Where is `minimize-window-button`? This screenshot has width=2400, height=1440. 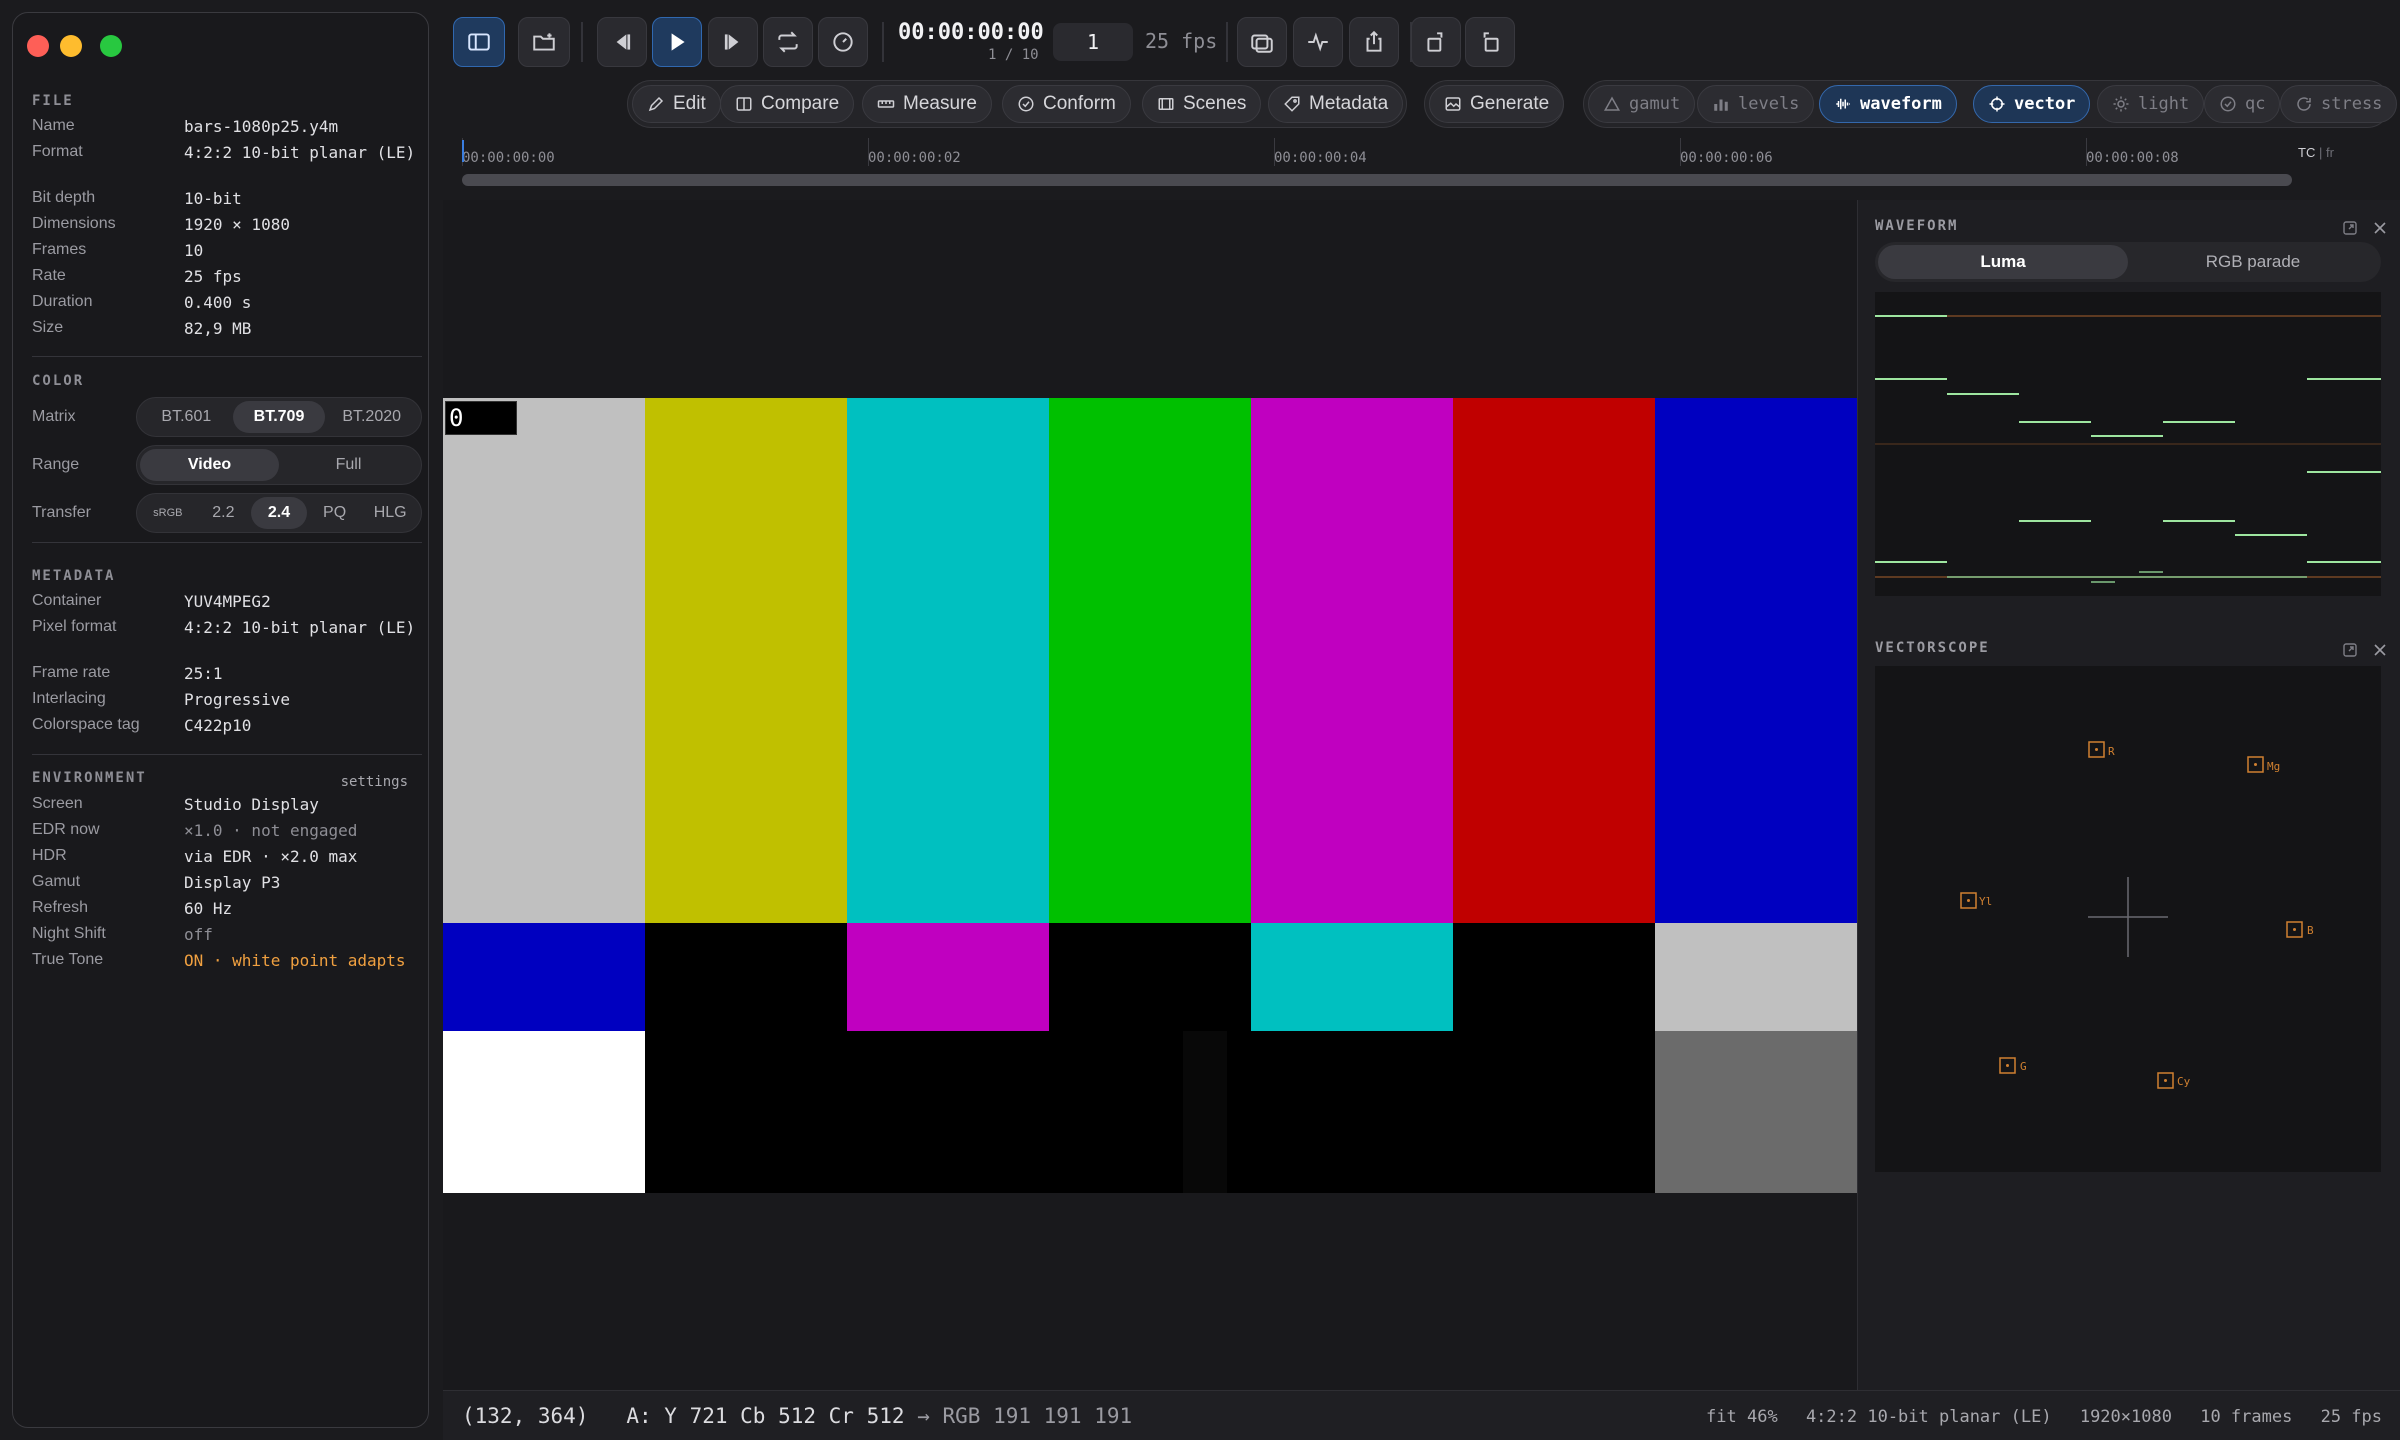
minimize-window-button is located at coordinates (71, 46).